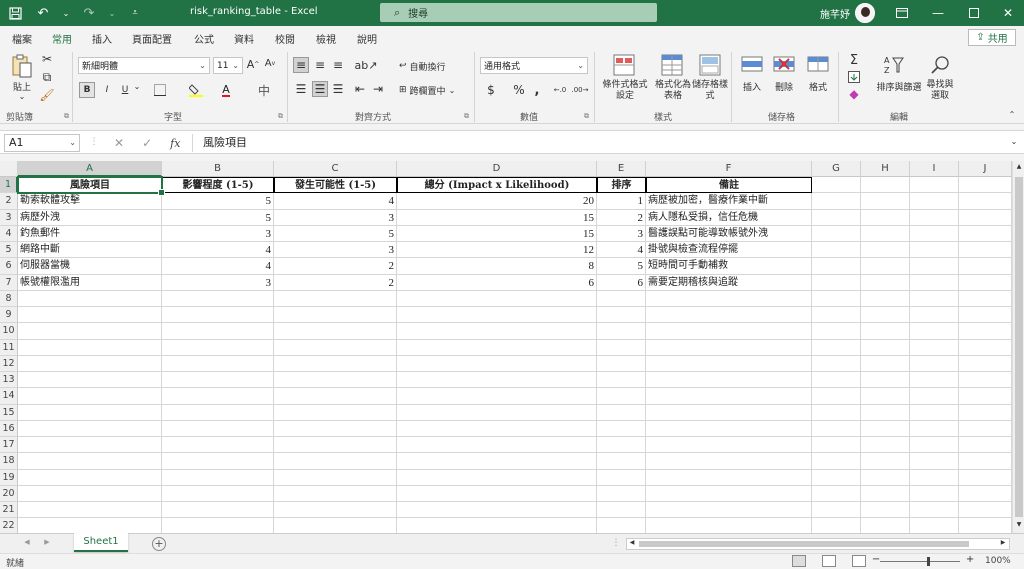 This screenshot has width=1024, height=569. I want to click on sheet-tab-sheet1: Sheet1, so click(101, 542).